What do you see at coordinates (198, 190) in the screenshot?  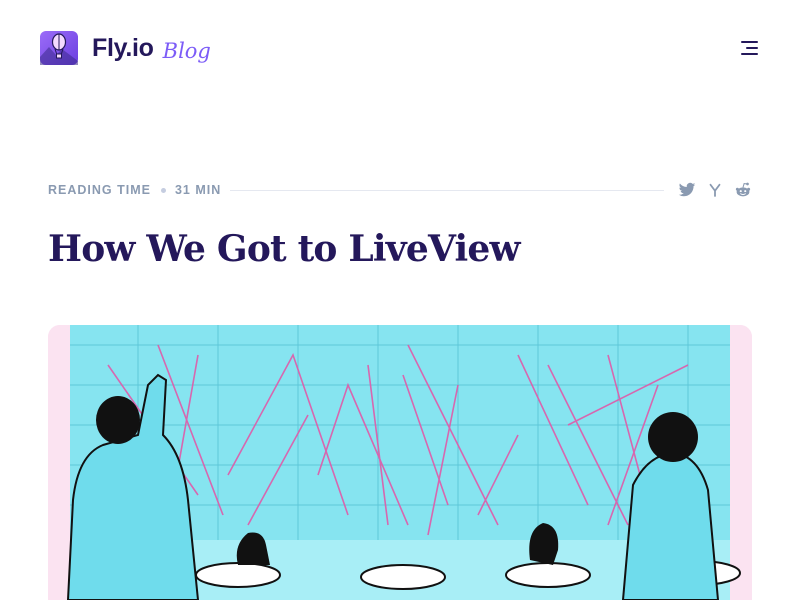 I see `reading-time-value: 31 min` at bounding box center [198, 190].